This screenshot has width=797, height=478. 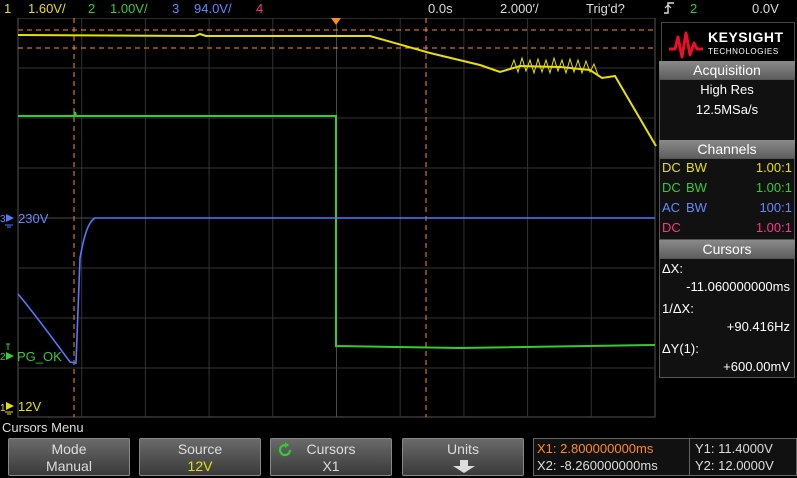 I want to click on trigger-level: 0.0V, so click(x=765, y=8).